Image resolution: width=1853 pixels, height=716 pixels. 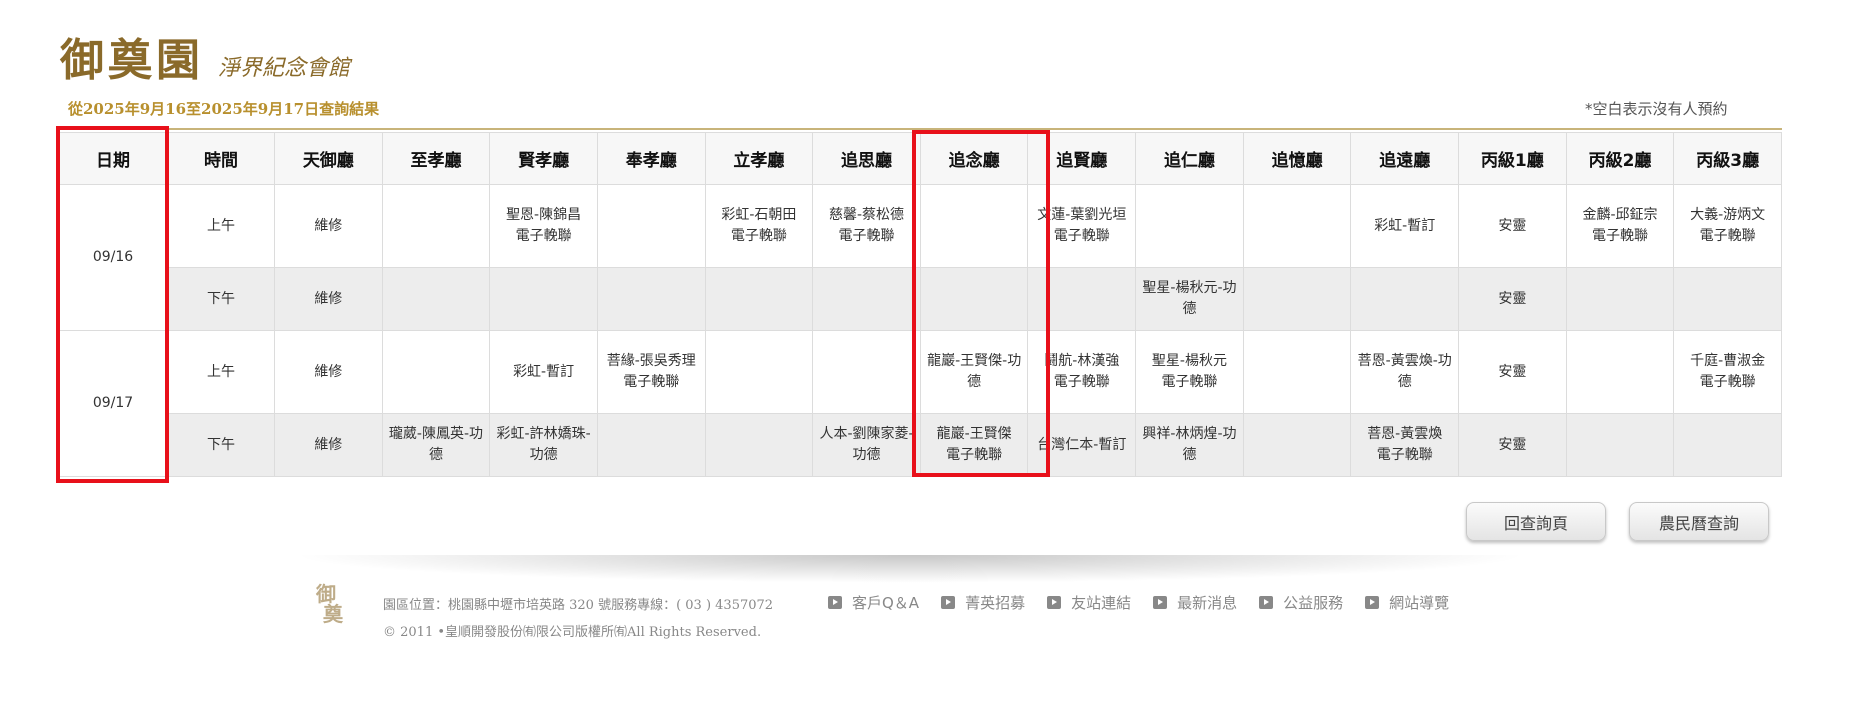 What do you see at coordinates (974, 158) in the screenshot?
I see `column-header: 追念廳` at bounding box center [974, 158].